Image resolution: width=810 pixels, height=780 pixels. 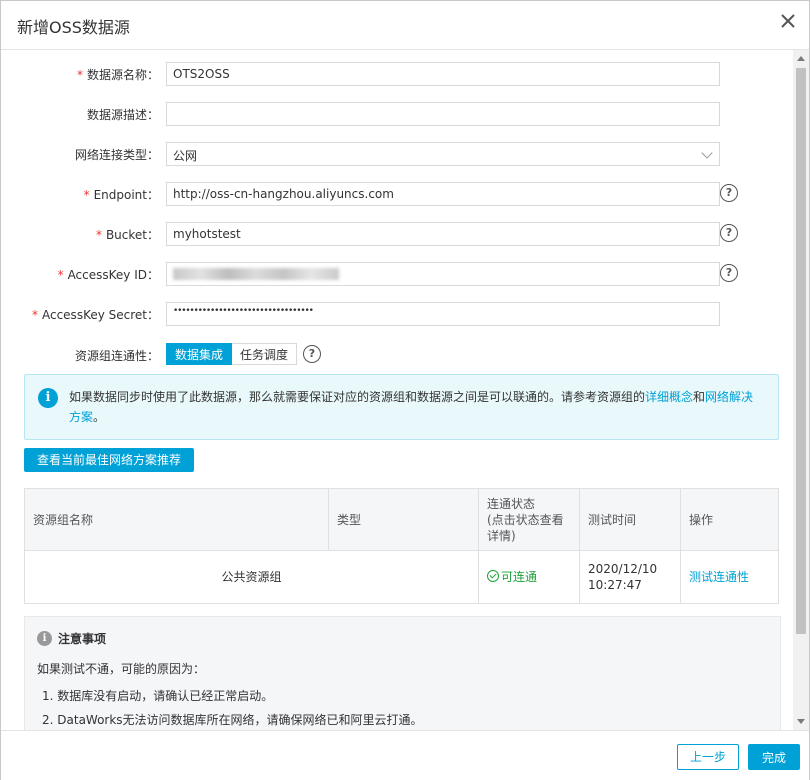 I want to click on network-label: 网络连接类型：, so click(x=116, y=155).